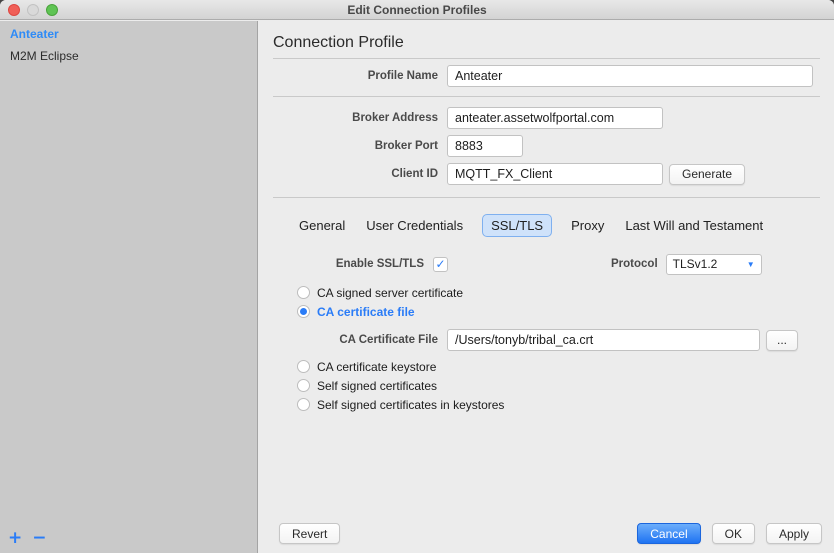 The width and height of the screenshot is (834, 553). I want to click on self-signed-certificates-label: Self signed certificates, so click(377, 385).